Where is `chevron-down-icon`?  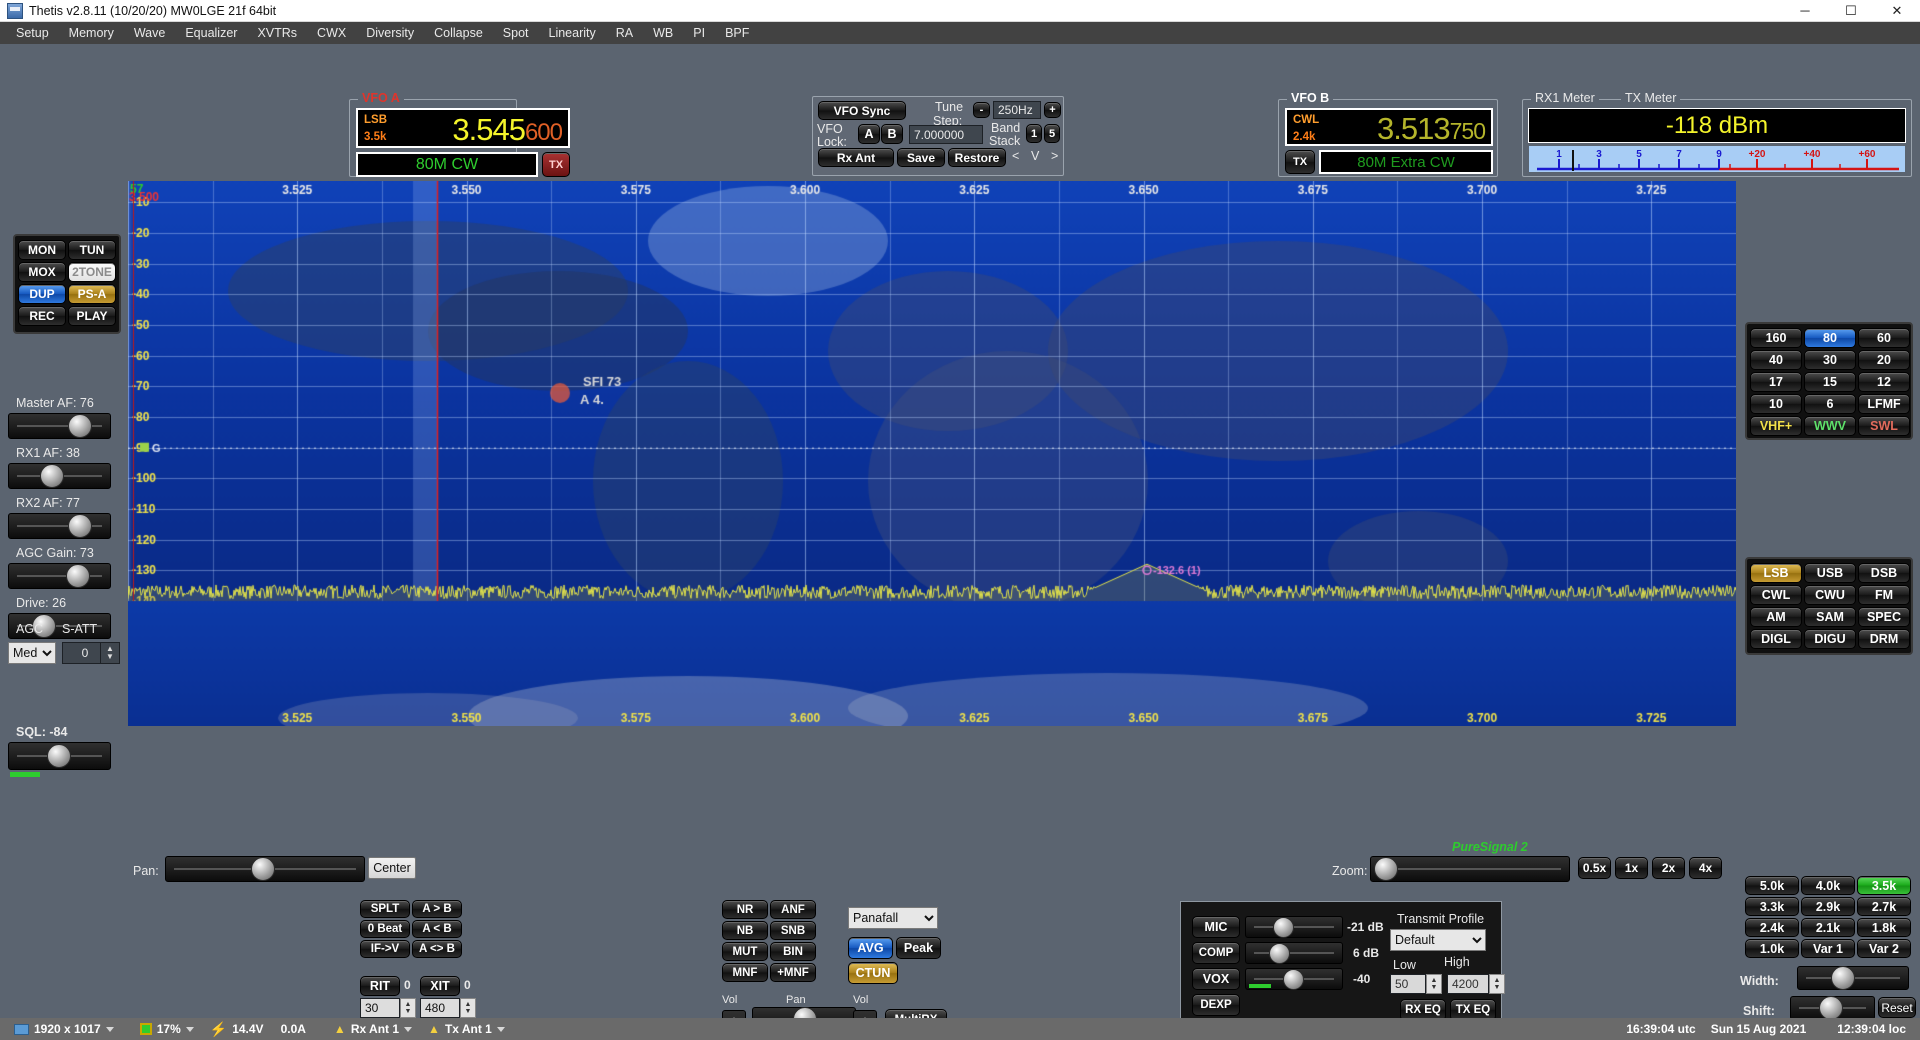
chevron-down-icon is located at coordinates (109, 1029).